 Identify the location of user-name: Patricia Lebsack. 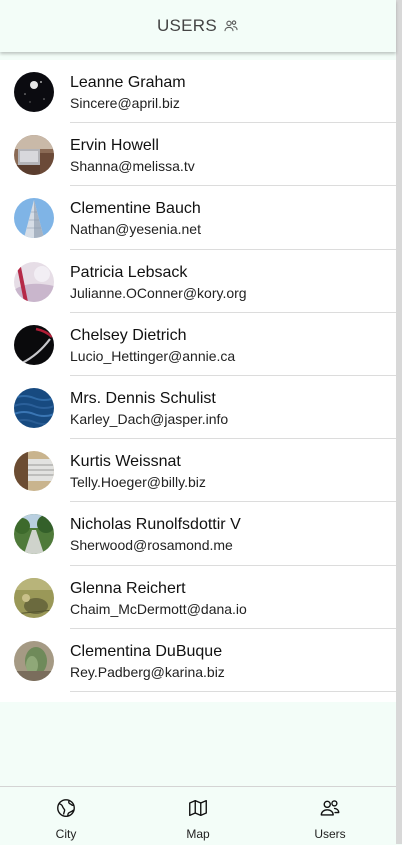
(129, 272).